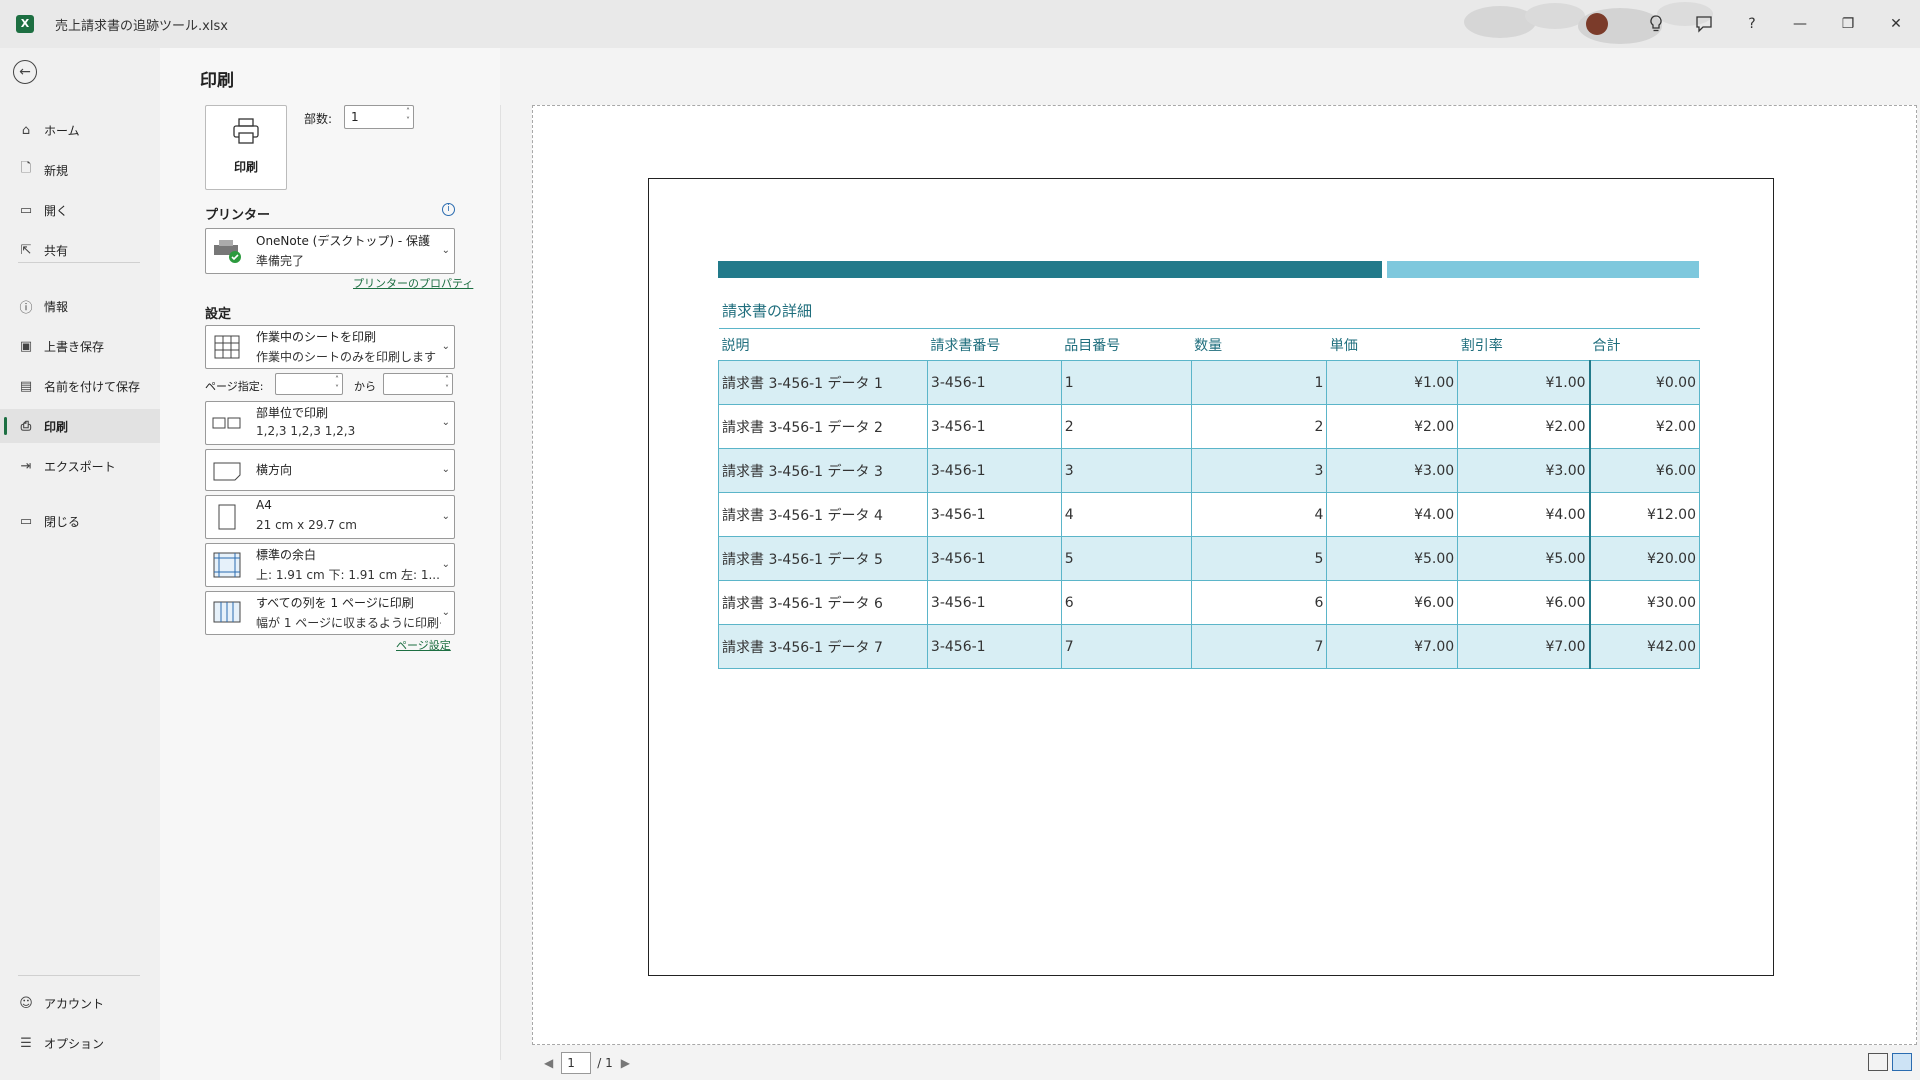 The width and height of the screenshot is (1920, 1080). What do you see at coordinates (330, 517) in the screenshot?
I see `paper-size-dropdown: A4 21 cm x 29.7 cm ⌄` at bounding box center [330, 517].